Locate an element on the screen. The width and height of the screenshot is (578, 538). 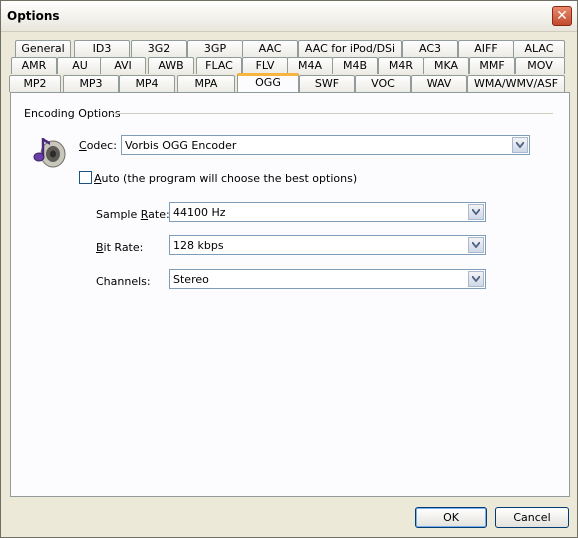
tab-mp2: MP2 is located at coordinates (35, 83).